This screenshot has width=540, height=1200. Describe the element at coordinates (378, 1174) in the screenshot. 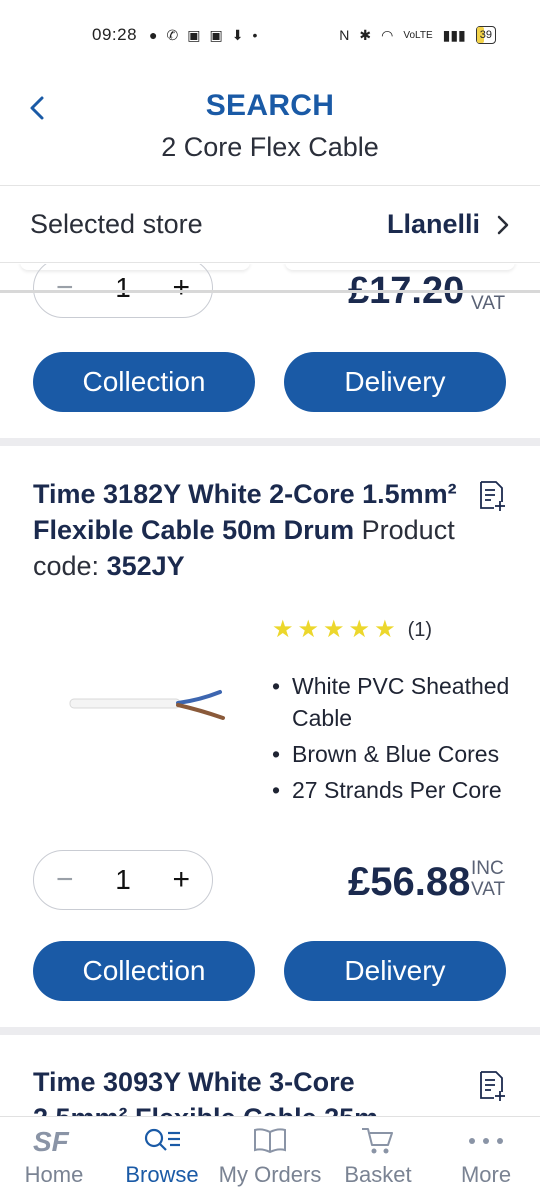

I see `tab-label: Basket` at that location.